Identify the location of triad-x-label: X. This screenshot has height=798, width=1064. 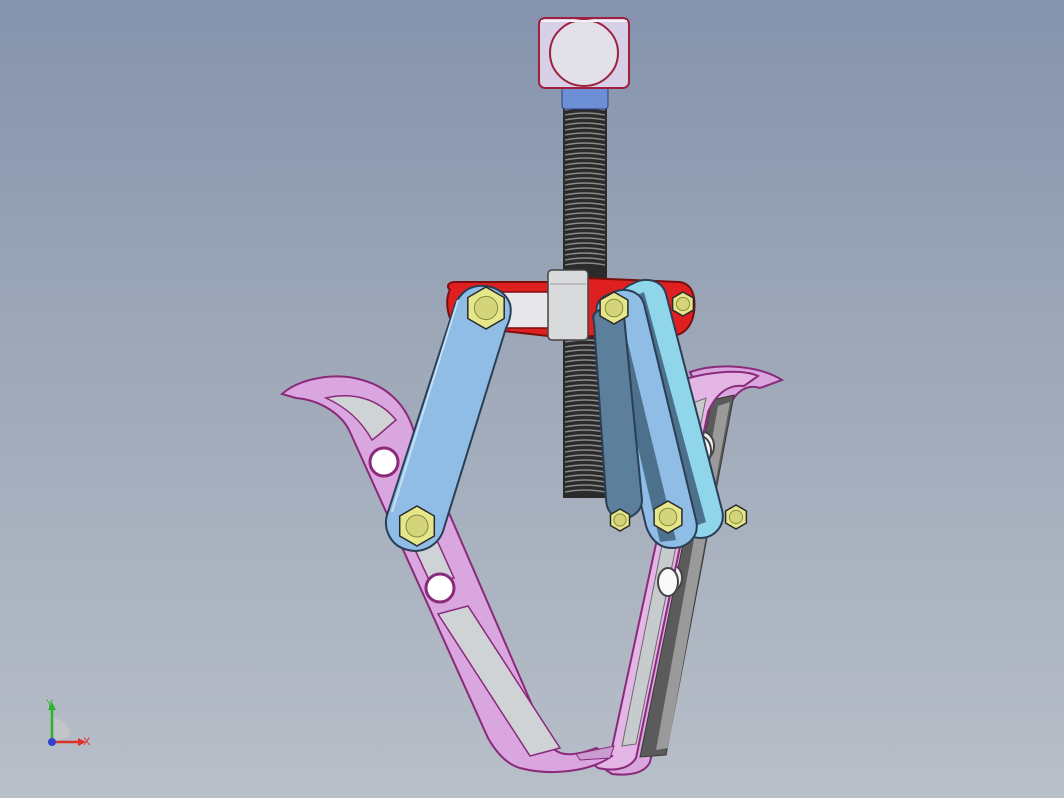
(87, 742).